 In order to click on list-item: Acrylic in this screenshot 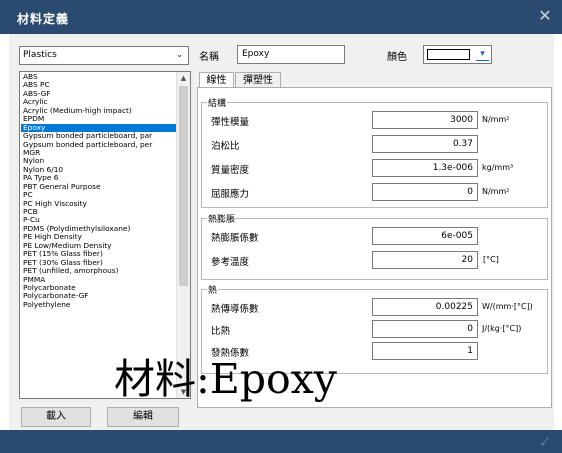, I will do `click(98, 102)`.